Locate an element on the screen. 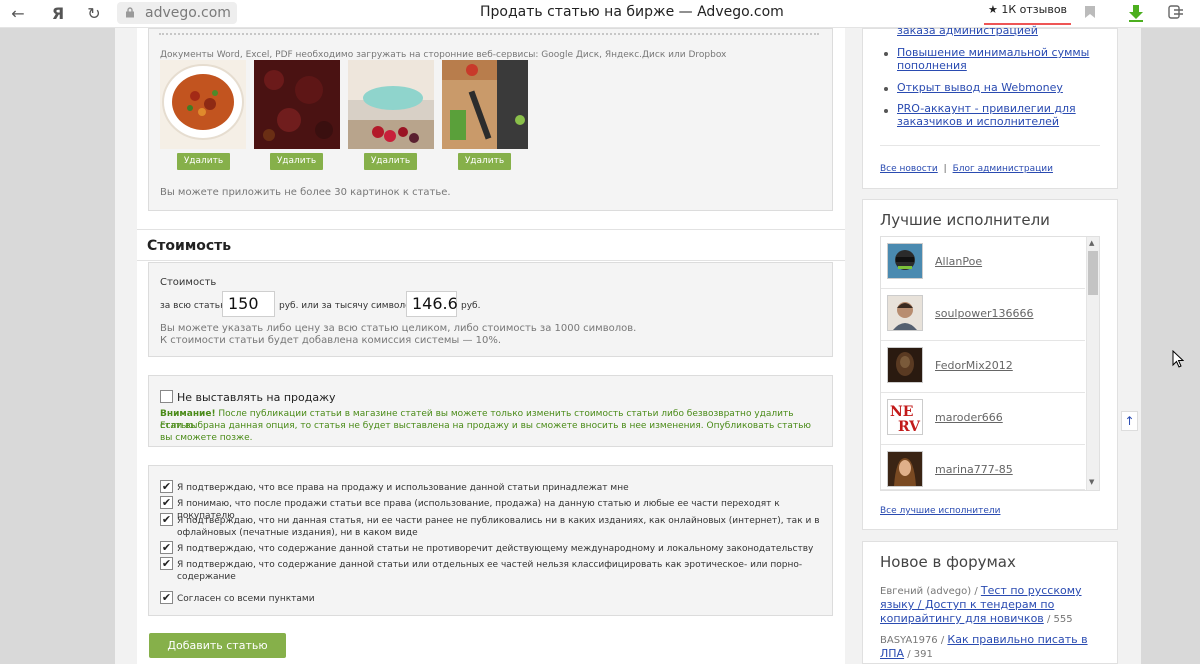  performer-name: AllanPoe is located at coordinates (958, 261).